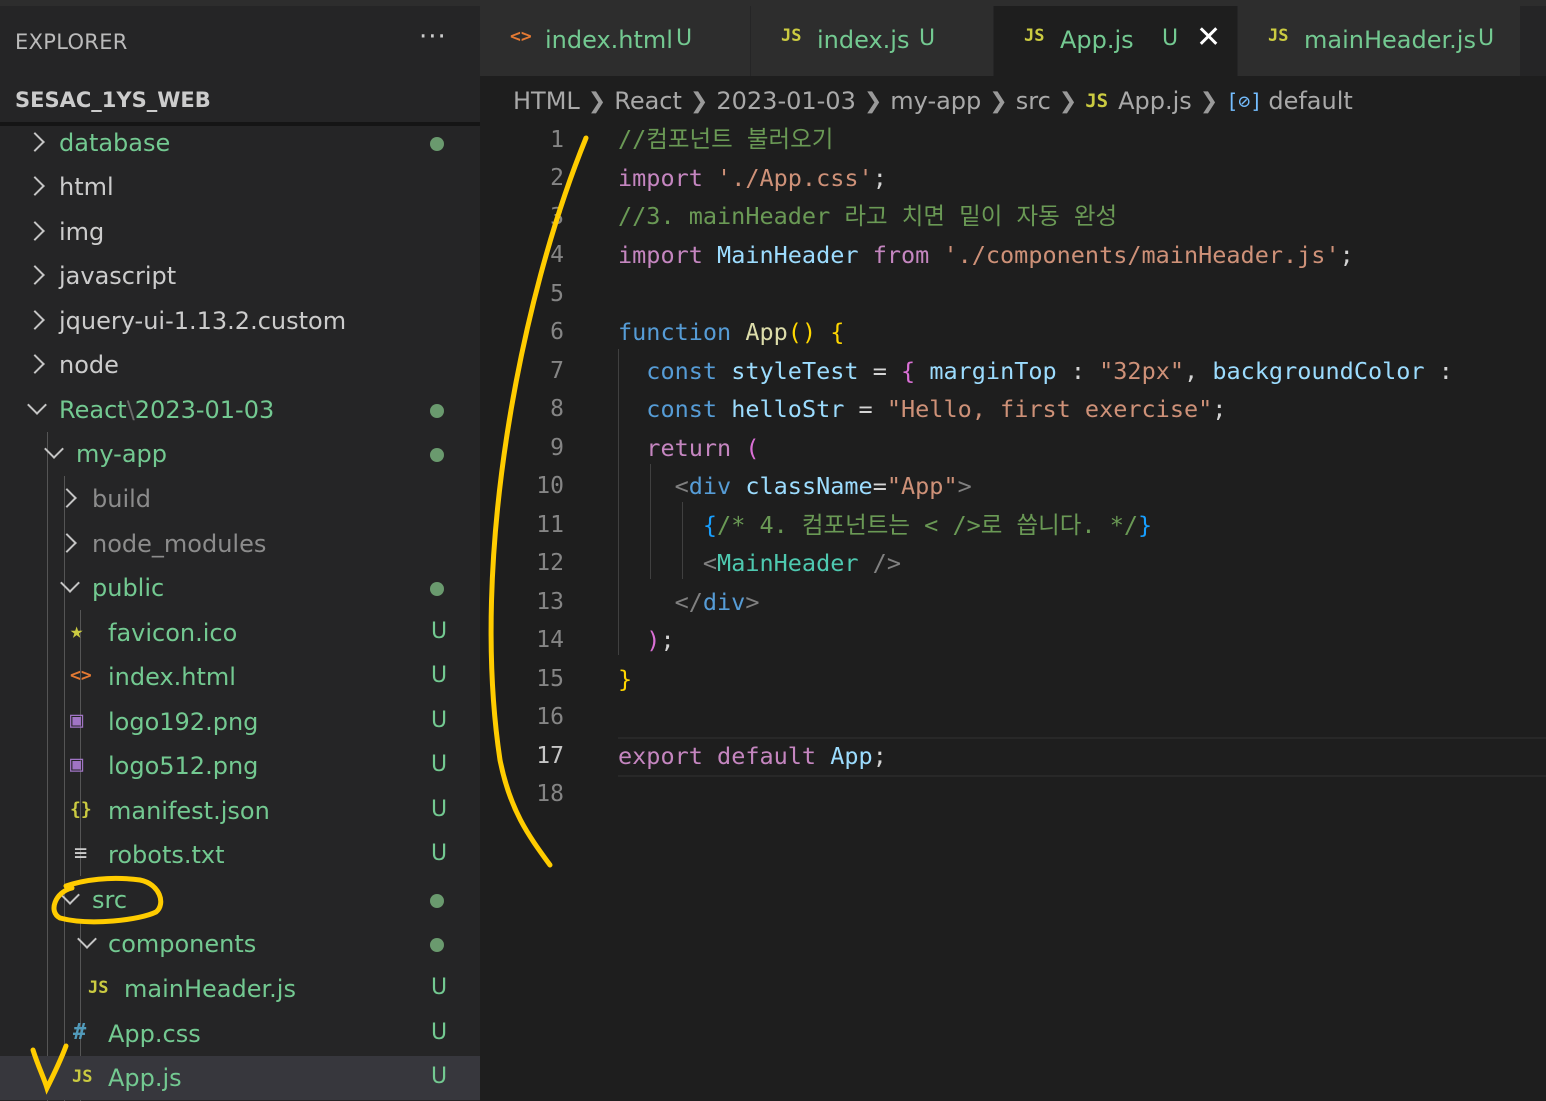 The width and height of the screenshot is (1546, 1101). Describe the element at coordinates (1390, 40) in the screenshot. I see `tab-label: mainHeader.js` at that location.